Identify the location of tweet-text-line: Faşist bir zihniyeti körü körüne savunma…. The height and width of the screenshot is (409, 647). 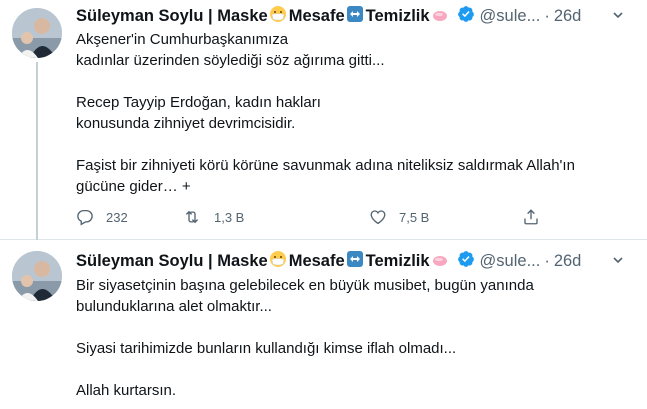
(325, 165).